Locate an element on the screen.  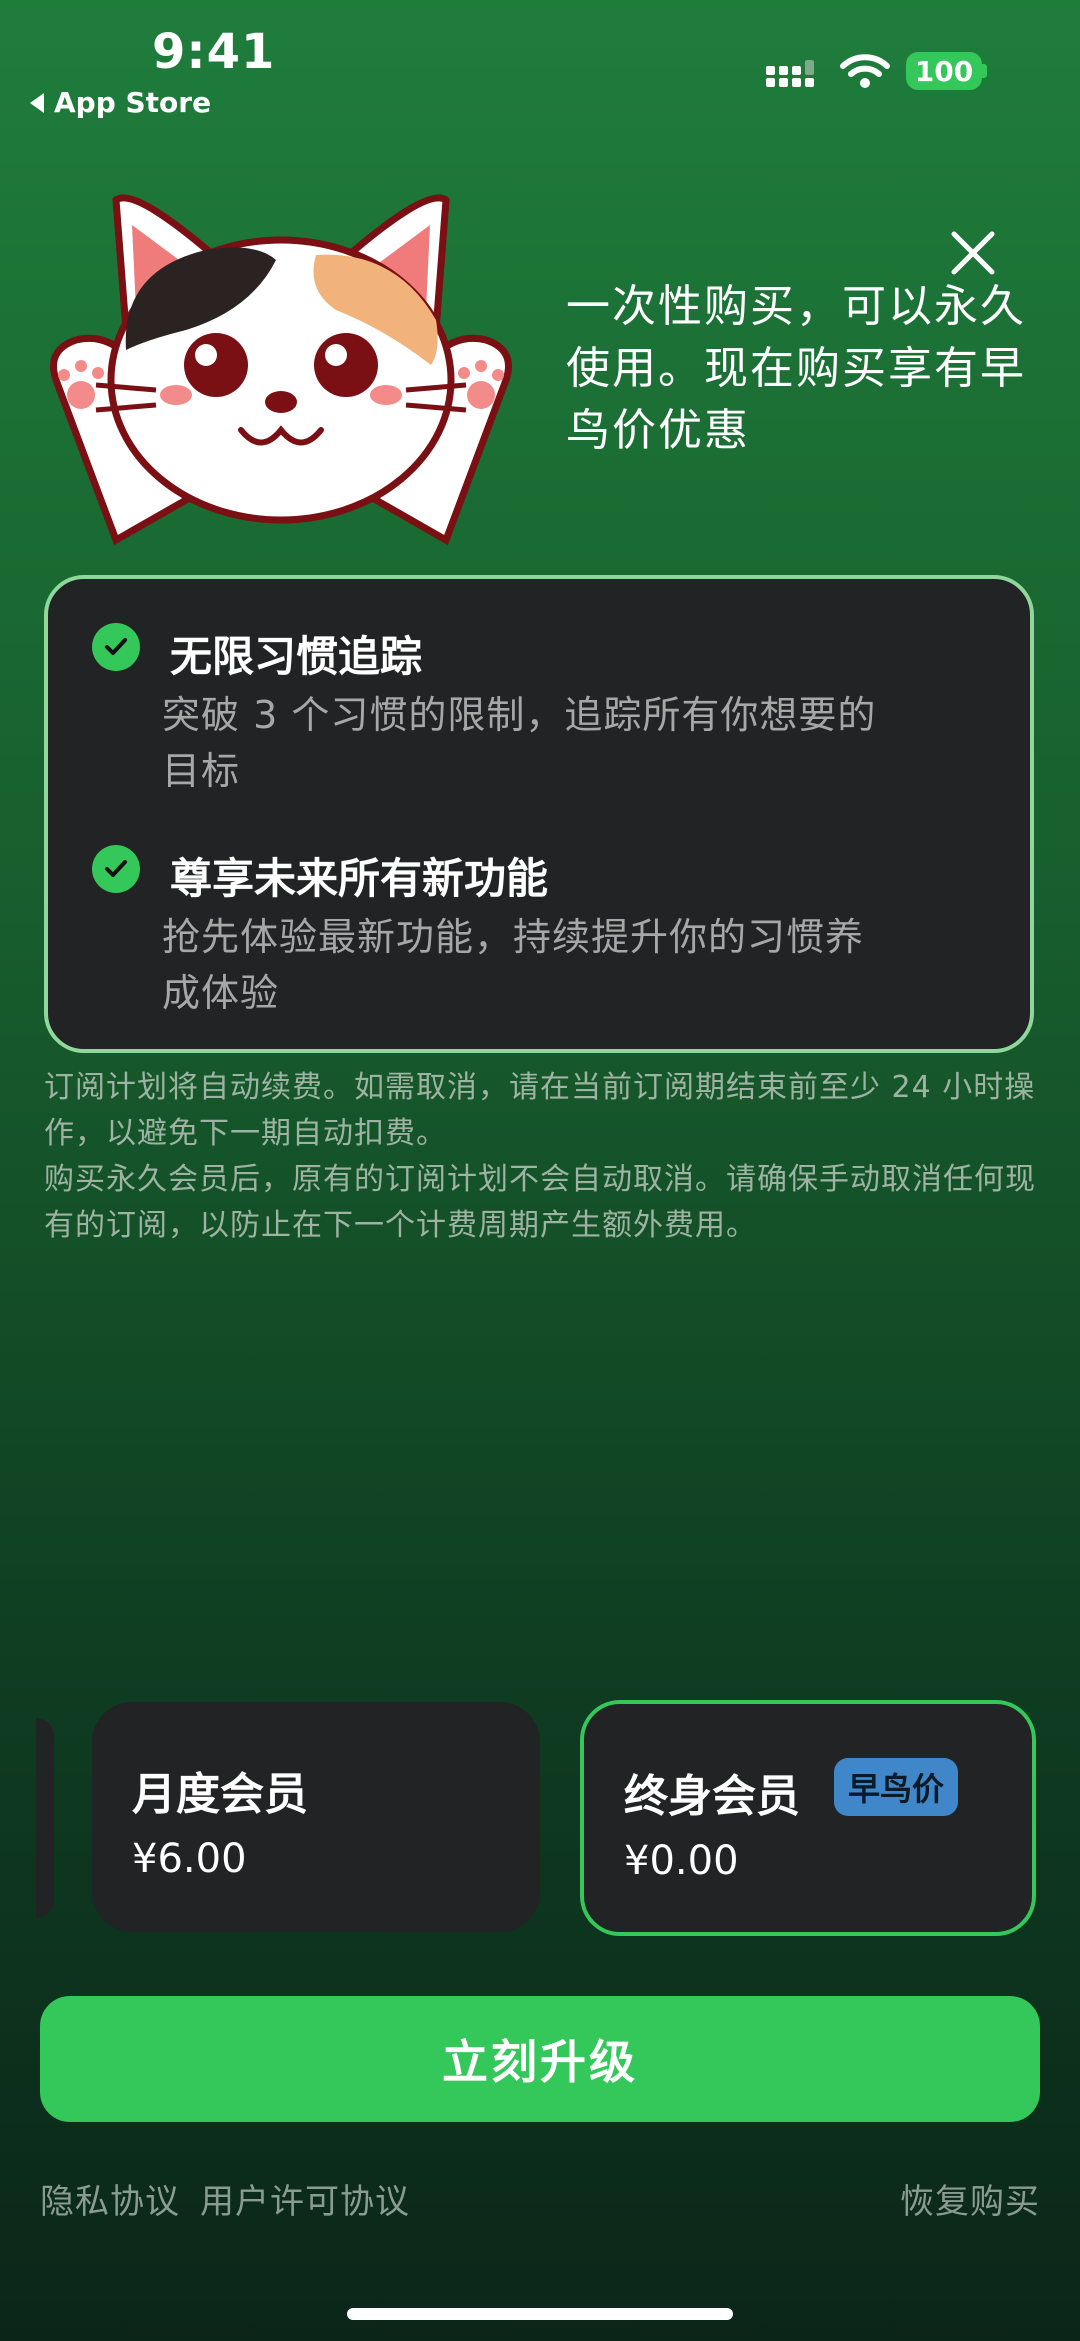
feature-description: 抢先体验最新功能，持续提升你的习惯养成体验 is located at coordinates (513, 965).